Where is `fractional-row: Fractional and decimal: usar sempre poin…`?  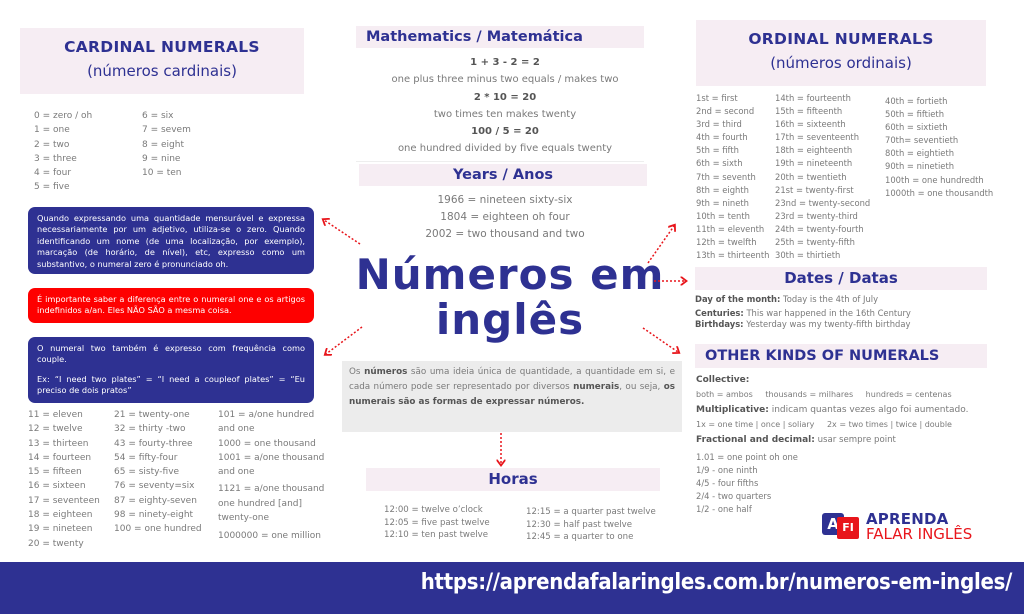
fractional-row: Fractional and decimal: usar sempre poin… is located at coordinates (859, 440).